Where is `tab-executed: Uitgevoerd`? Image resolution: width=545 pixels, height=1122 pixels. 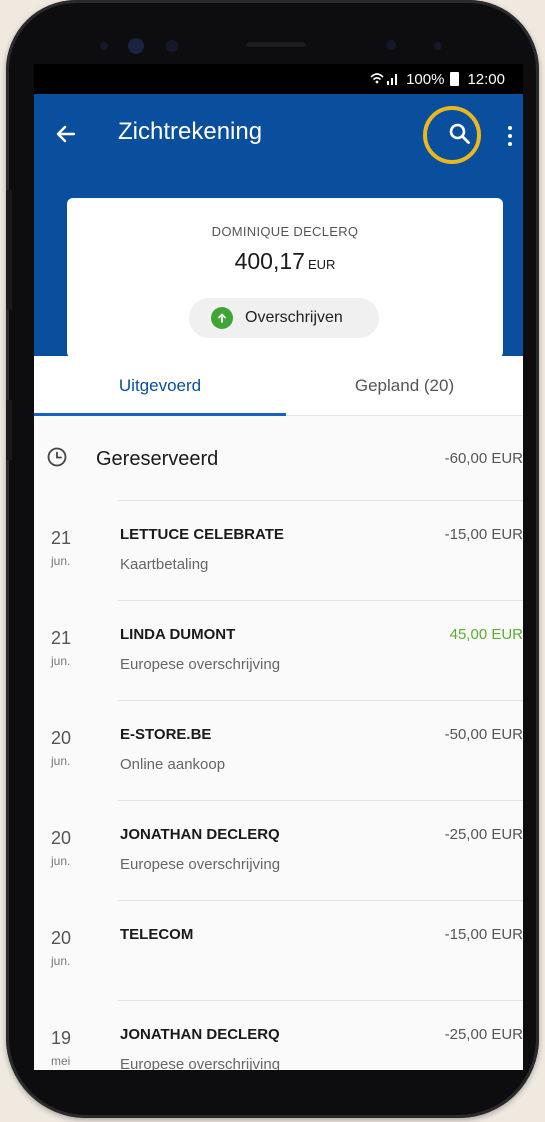 tab-executed: Uitgevoerd is located at coordinates (160, 386).